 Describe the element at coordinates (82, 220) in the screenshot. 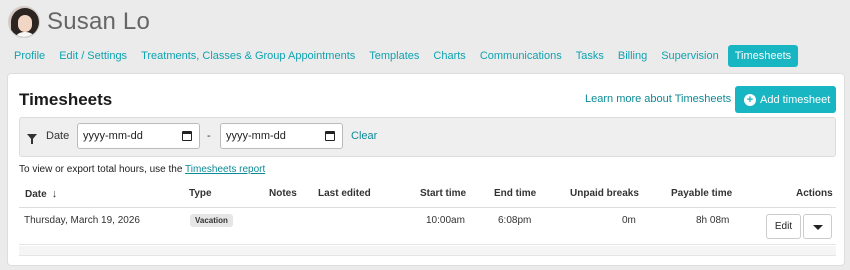

I see `row-date: Thursday, March 19, 2026` at that location.